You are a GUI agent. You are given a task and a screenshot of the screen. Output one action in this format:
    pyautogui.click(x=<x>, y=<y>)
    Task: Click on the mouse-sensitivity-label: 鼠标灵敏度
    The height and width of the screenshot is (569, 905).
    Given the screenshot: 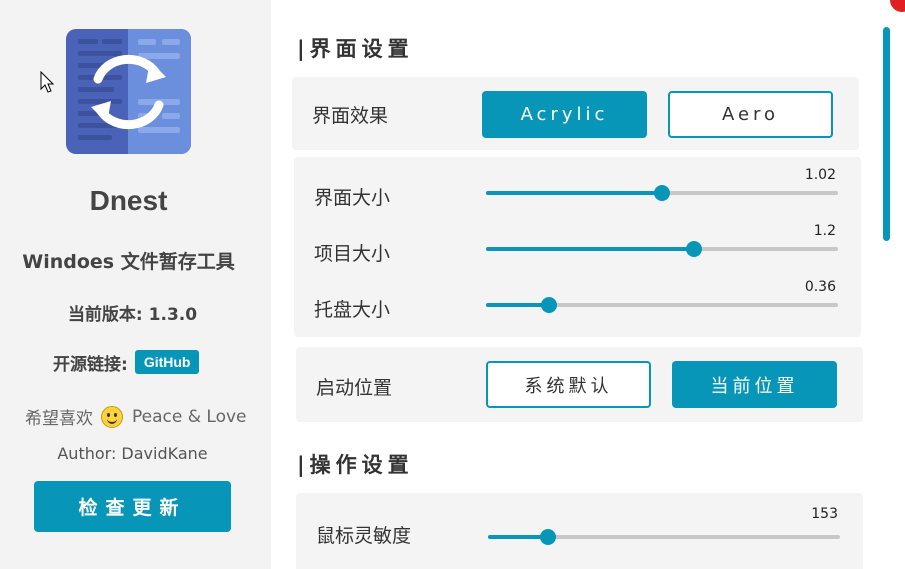 What is the action you would take?
    pyautogui.click(x=364, y=536)
    